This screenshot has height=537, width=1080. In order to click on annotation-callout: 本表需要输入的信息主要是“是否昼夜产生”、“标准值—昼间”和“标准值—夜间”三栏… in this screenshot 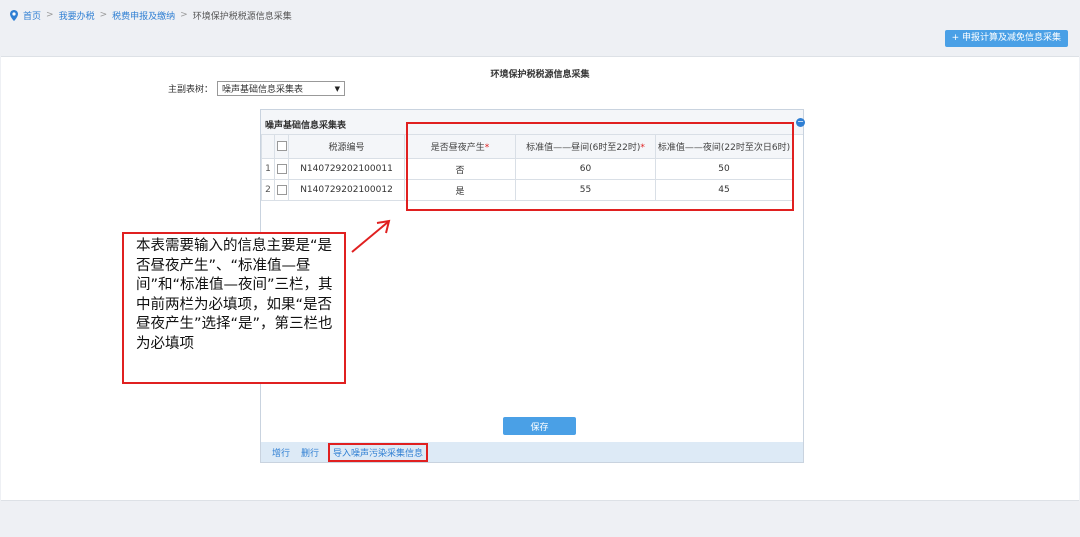, I will do `click(234, 308)`.